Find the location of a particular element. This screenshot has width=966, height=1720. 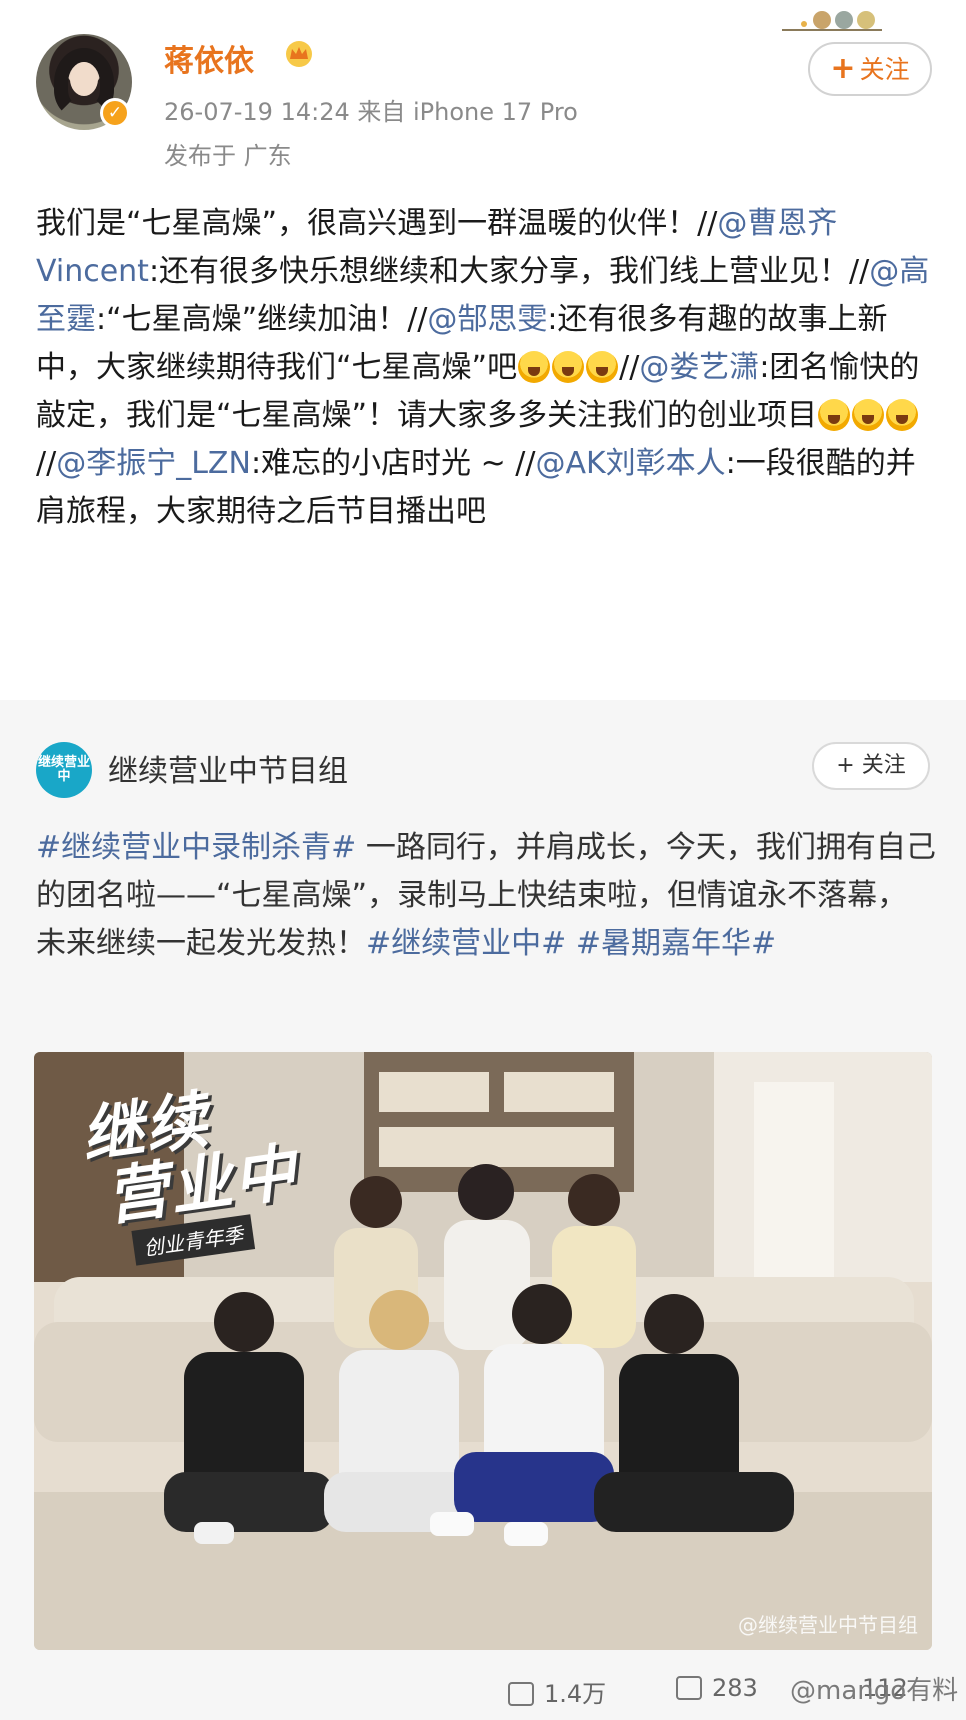

comment-count: 283 is located at coordinates (735, 1688).